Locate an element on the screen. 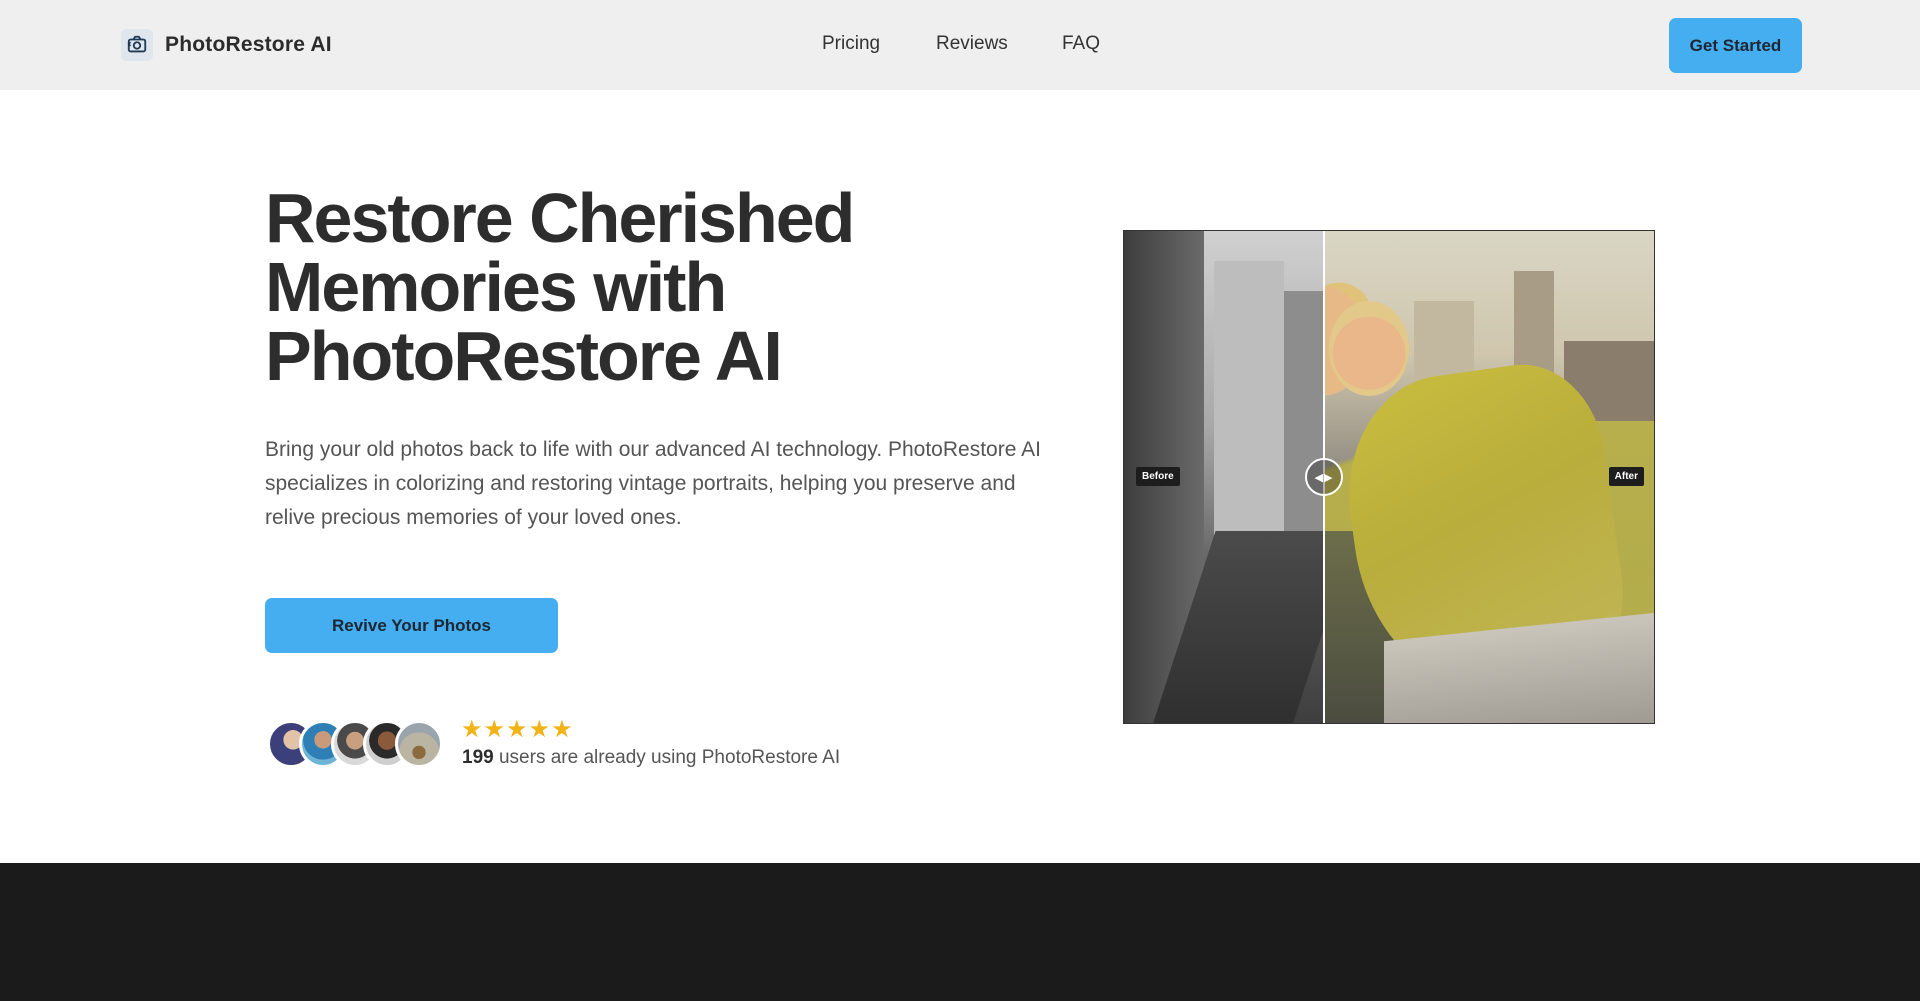  avatar is located at coordinates (419, 744).